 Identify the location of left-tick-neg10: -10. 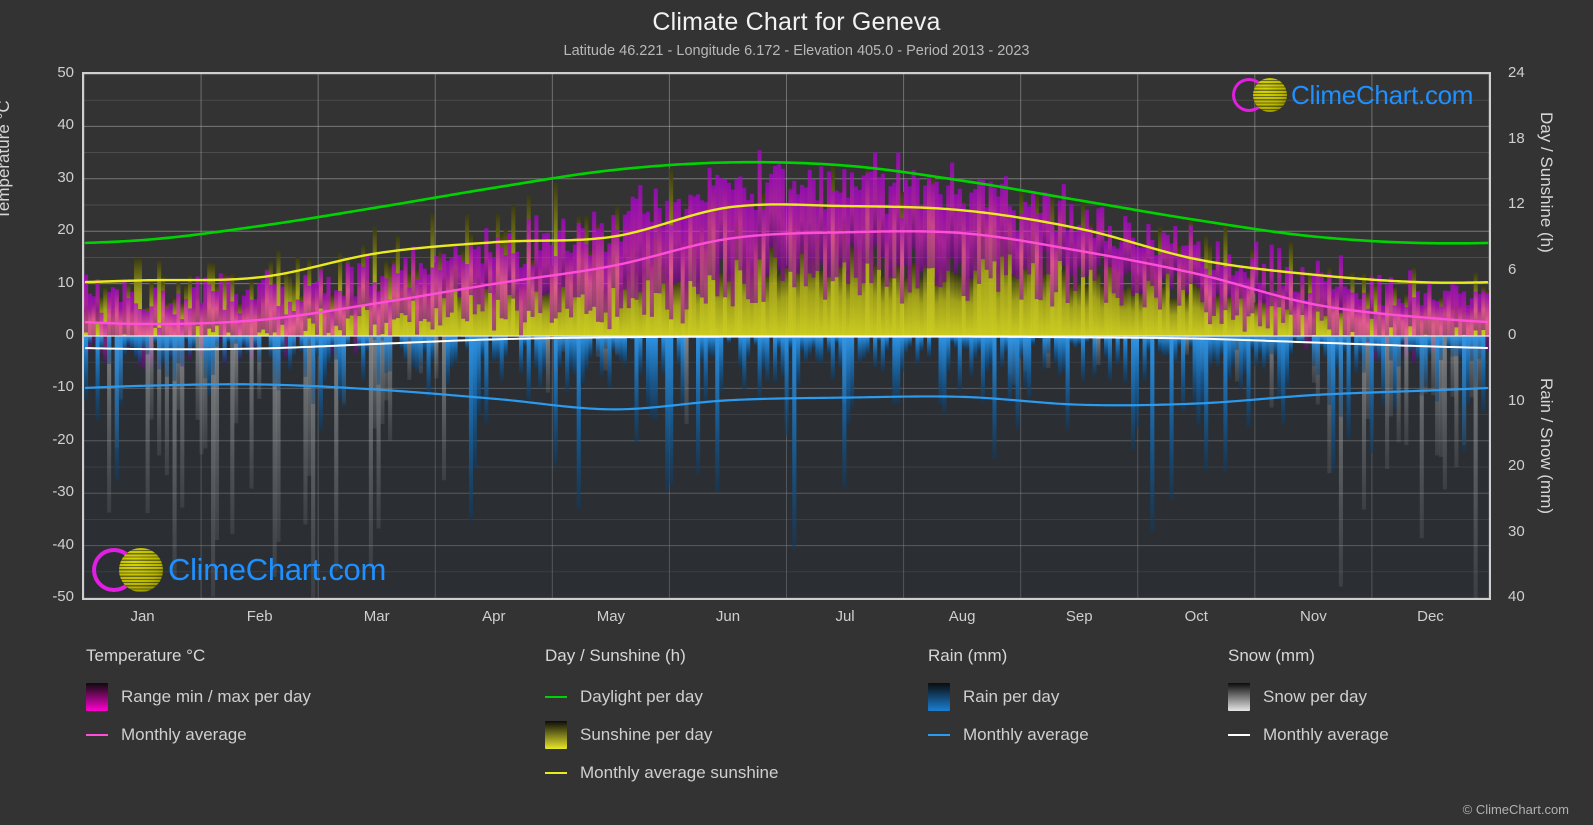
(63, 387).